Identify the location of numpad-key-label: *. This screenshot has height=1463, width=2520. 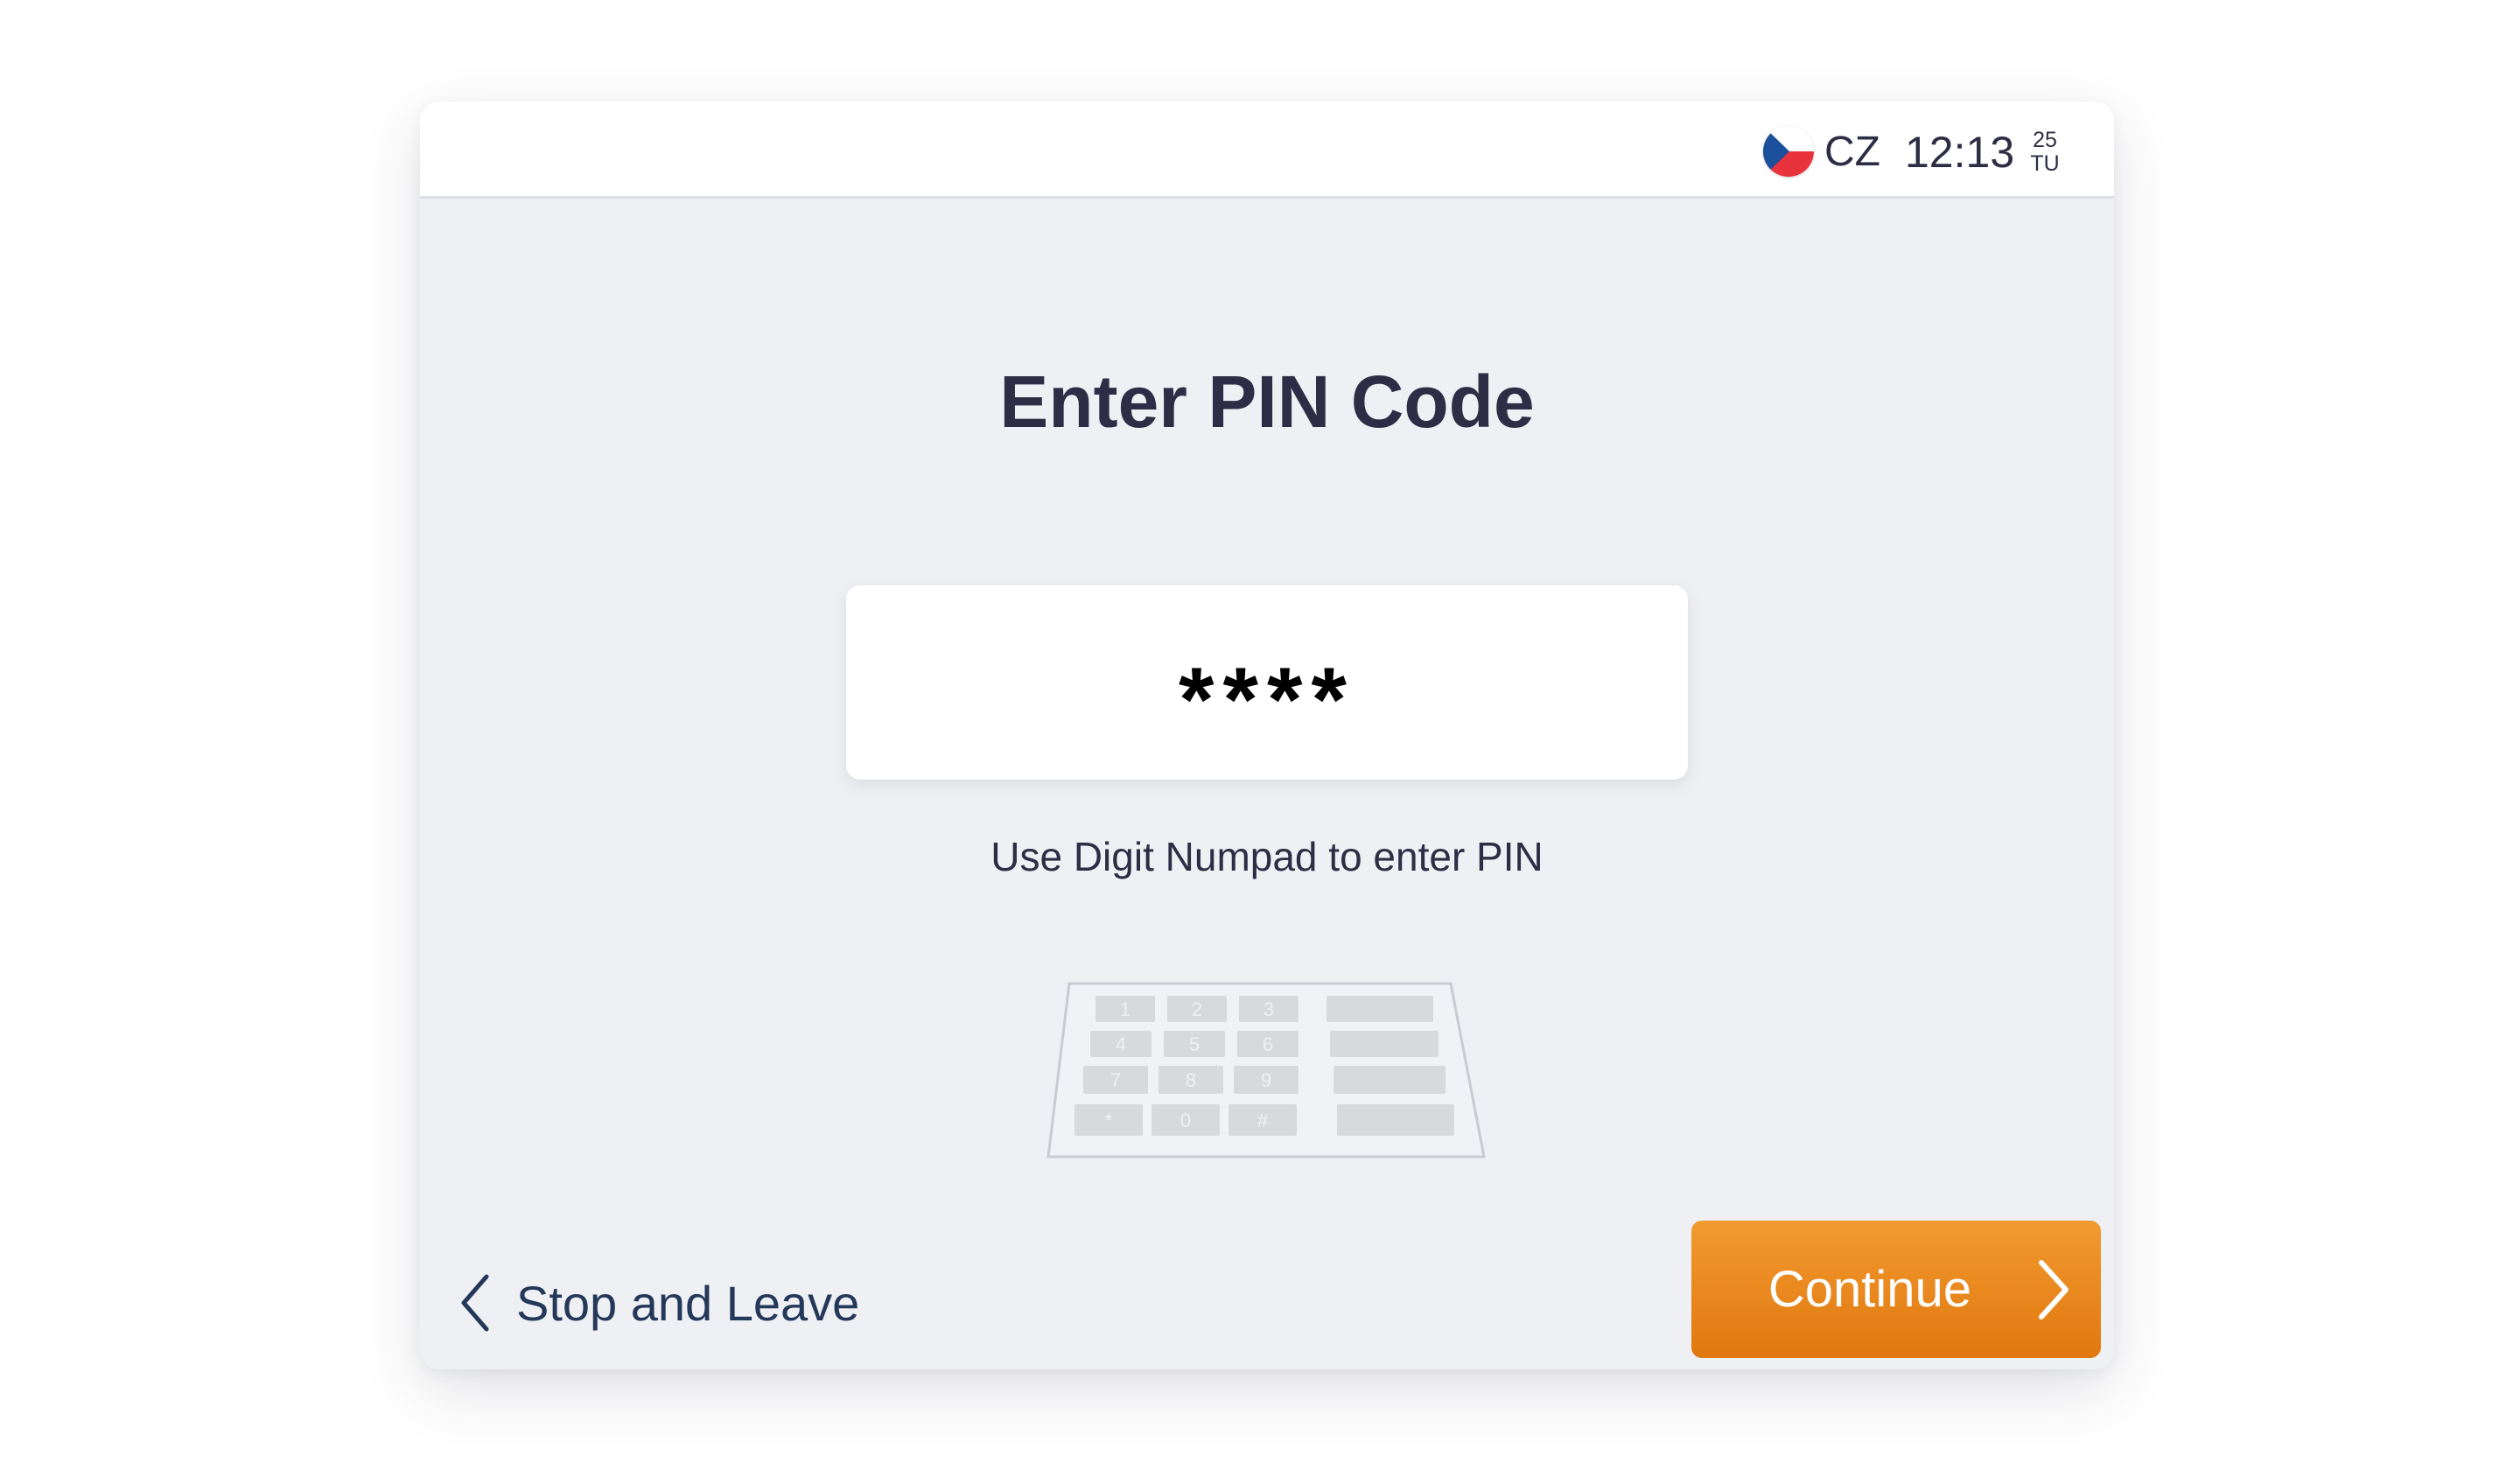
(1109, 1120).